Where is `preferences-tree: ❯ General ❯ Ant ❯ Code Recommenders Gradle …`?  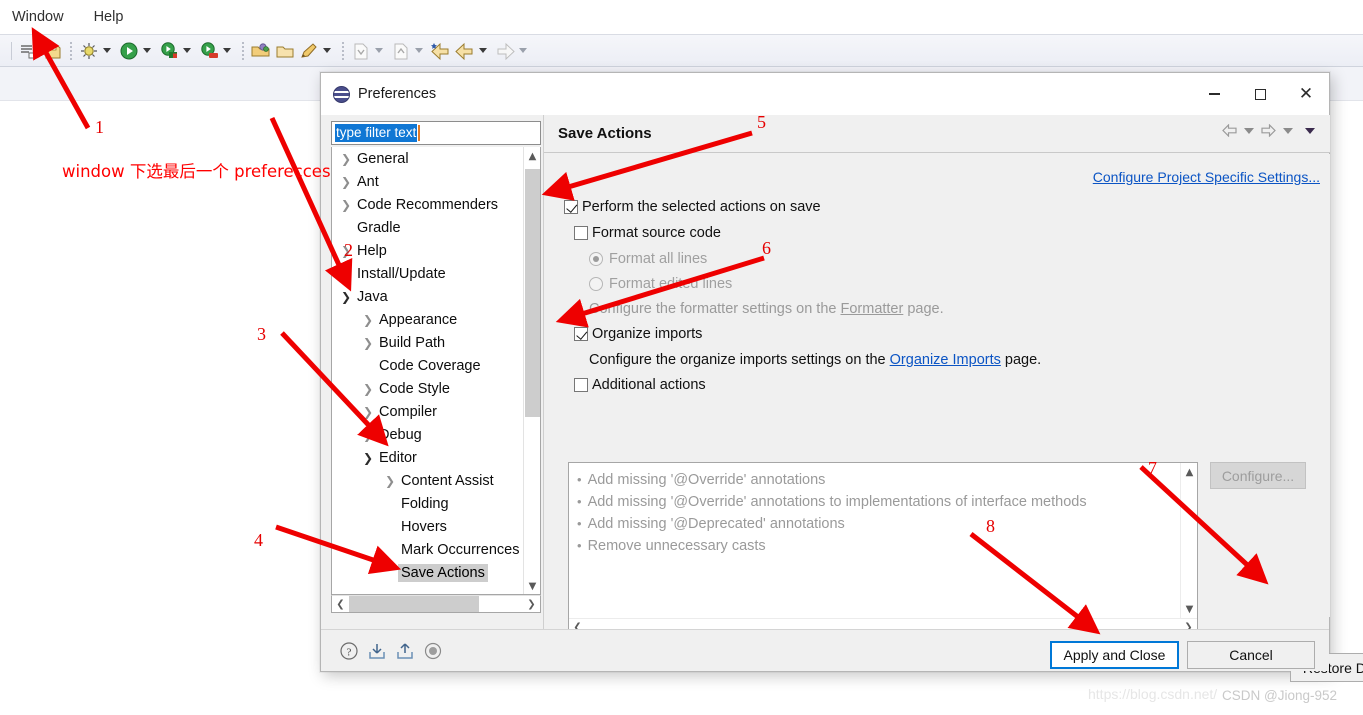 preferences-tree: ❯ General ❯ Ant ❯ Code Recommenders Gradle … is located at coordinates (436, 371).